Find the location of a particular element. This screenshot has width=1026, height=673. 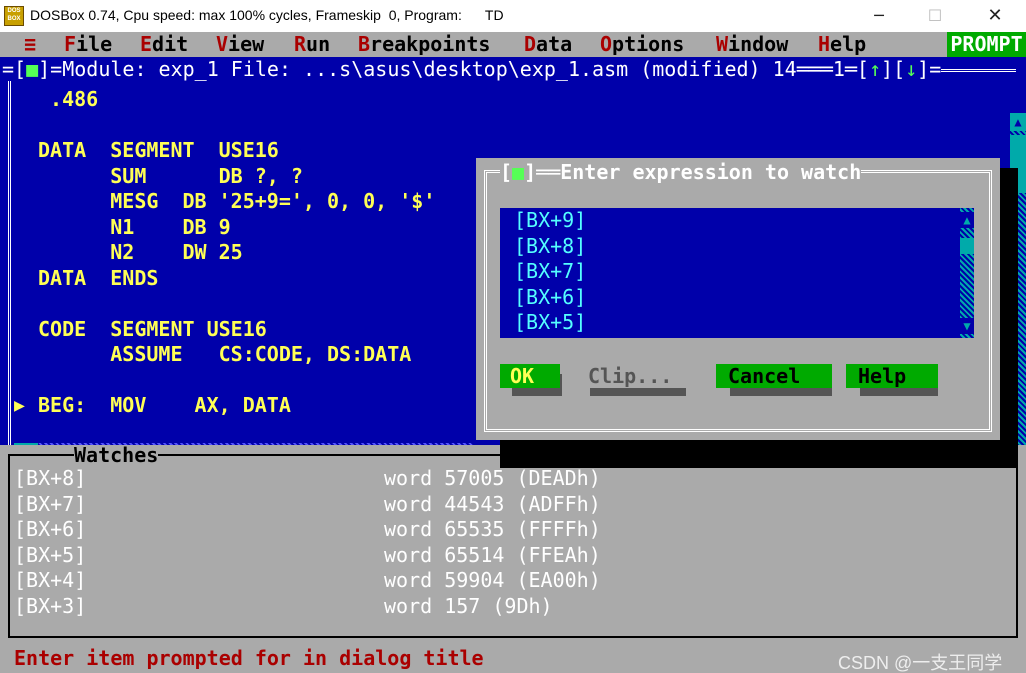

menu-label: un is located at coordinates (318, 44).